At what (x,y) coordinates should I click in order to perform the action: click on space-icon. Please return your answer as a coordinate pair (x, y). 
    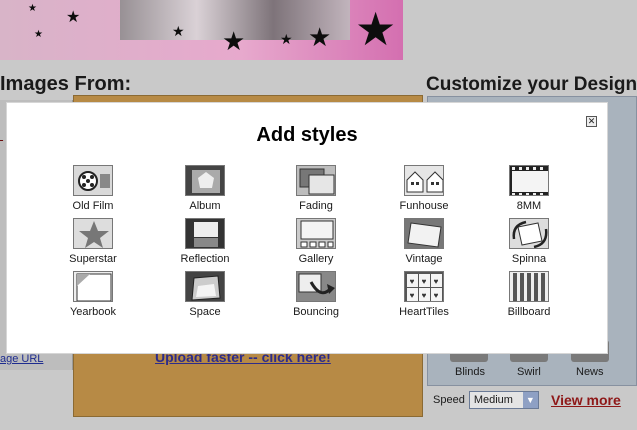
    Looking at the image, I should click on (205, 286).